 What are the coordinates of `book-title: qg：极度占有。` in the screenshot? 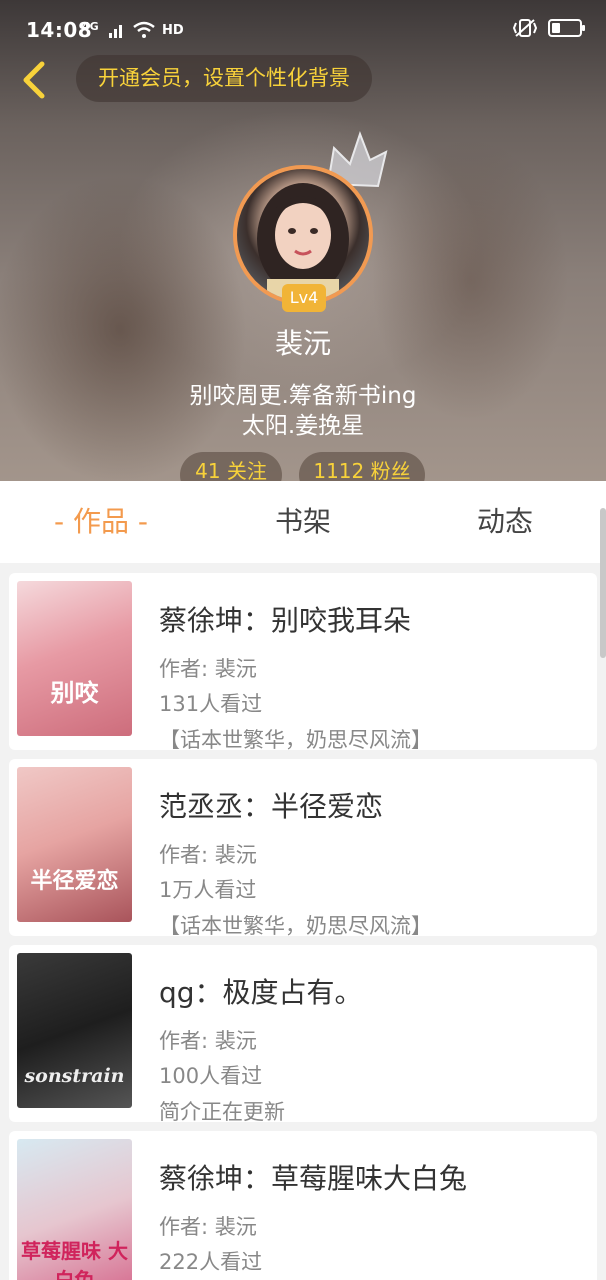 It's located at (261, 992).